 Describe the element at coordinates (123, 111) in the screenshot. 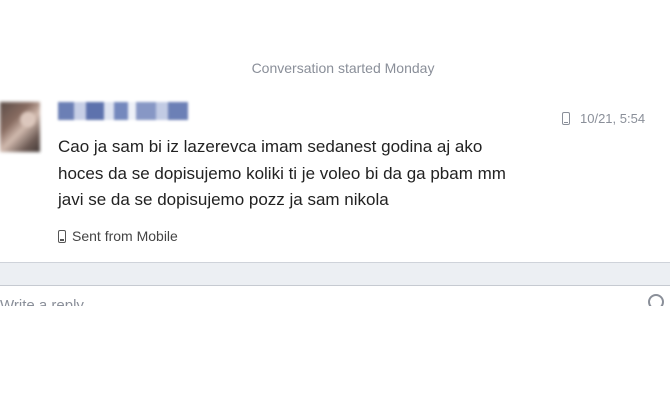

I see `sender-name-redacted` at that location.